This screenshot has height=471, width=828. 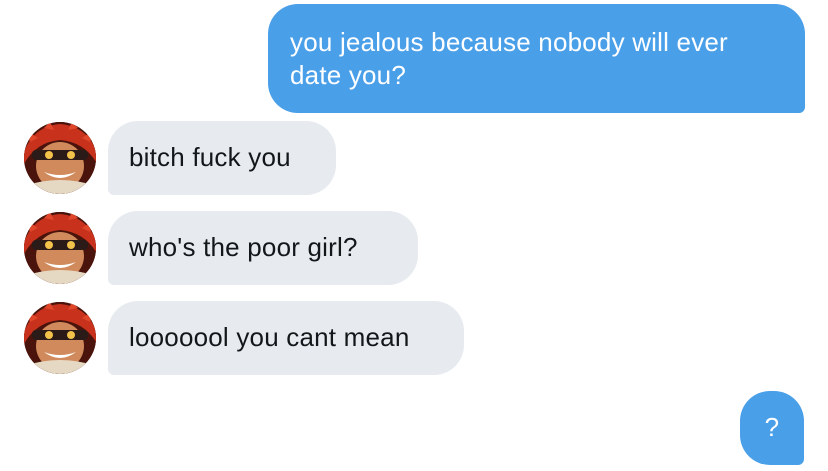 I want to click on message-text: ?, so click(x=772, y=427).